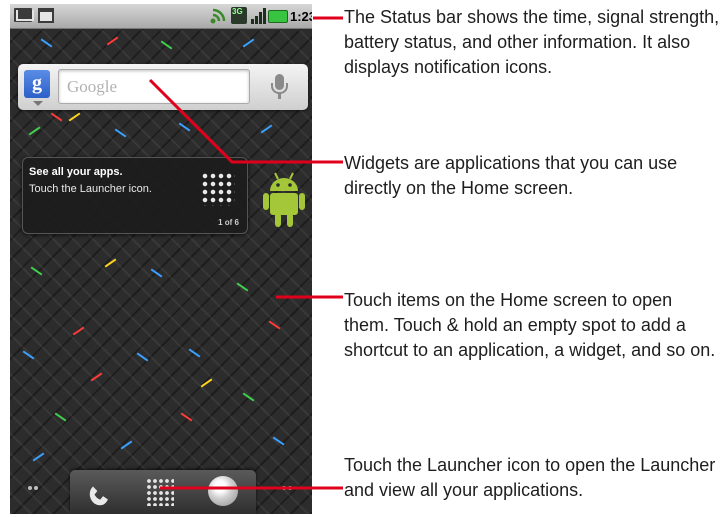 Image resolution: width=720 pixels, height=517 pixels. What do you see at coordinates (90, 189) in the screenshot?
I see `tip-text: Touch the Launcher icon.` at bounding box center [90, 189].